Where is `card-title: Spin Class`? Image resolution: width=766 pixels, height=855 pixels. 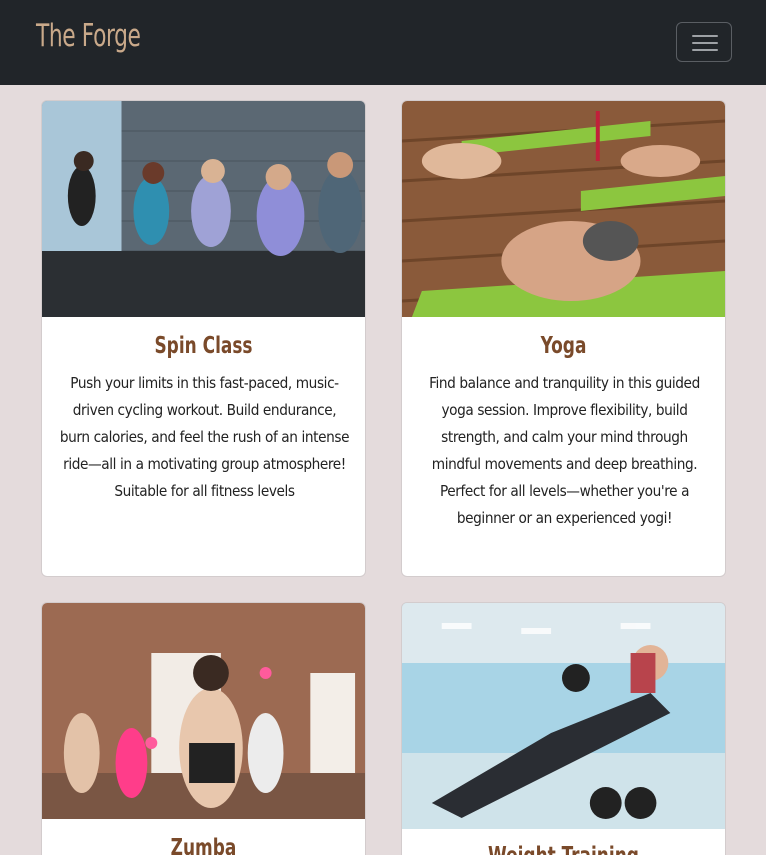
card-title: Spin Class is located at coordinates (203, 346).